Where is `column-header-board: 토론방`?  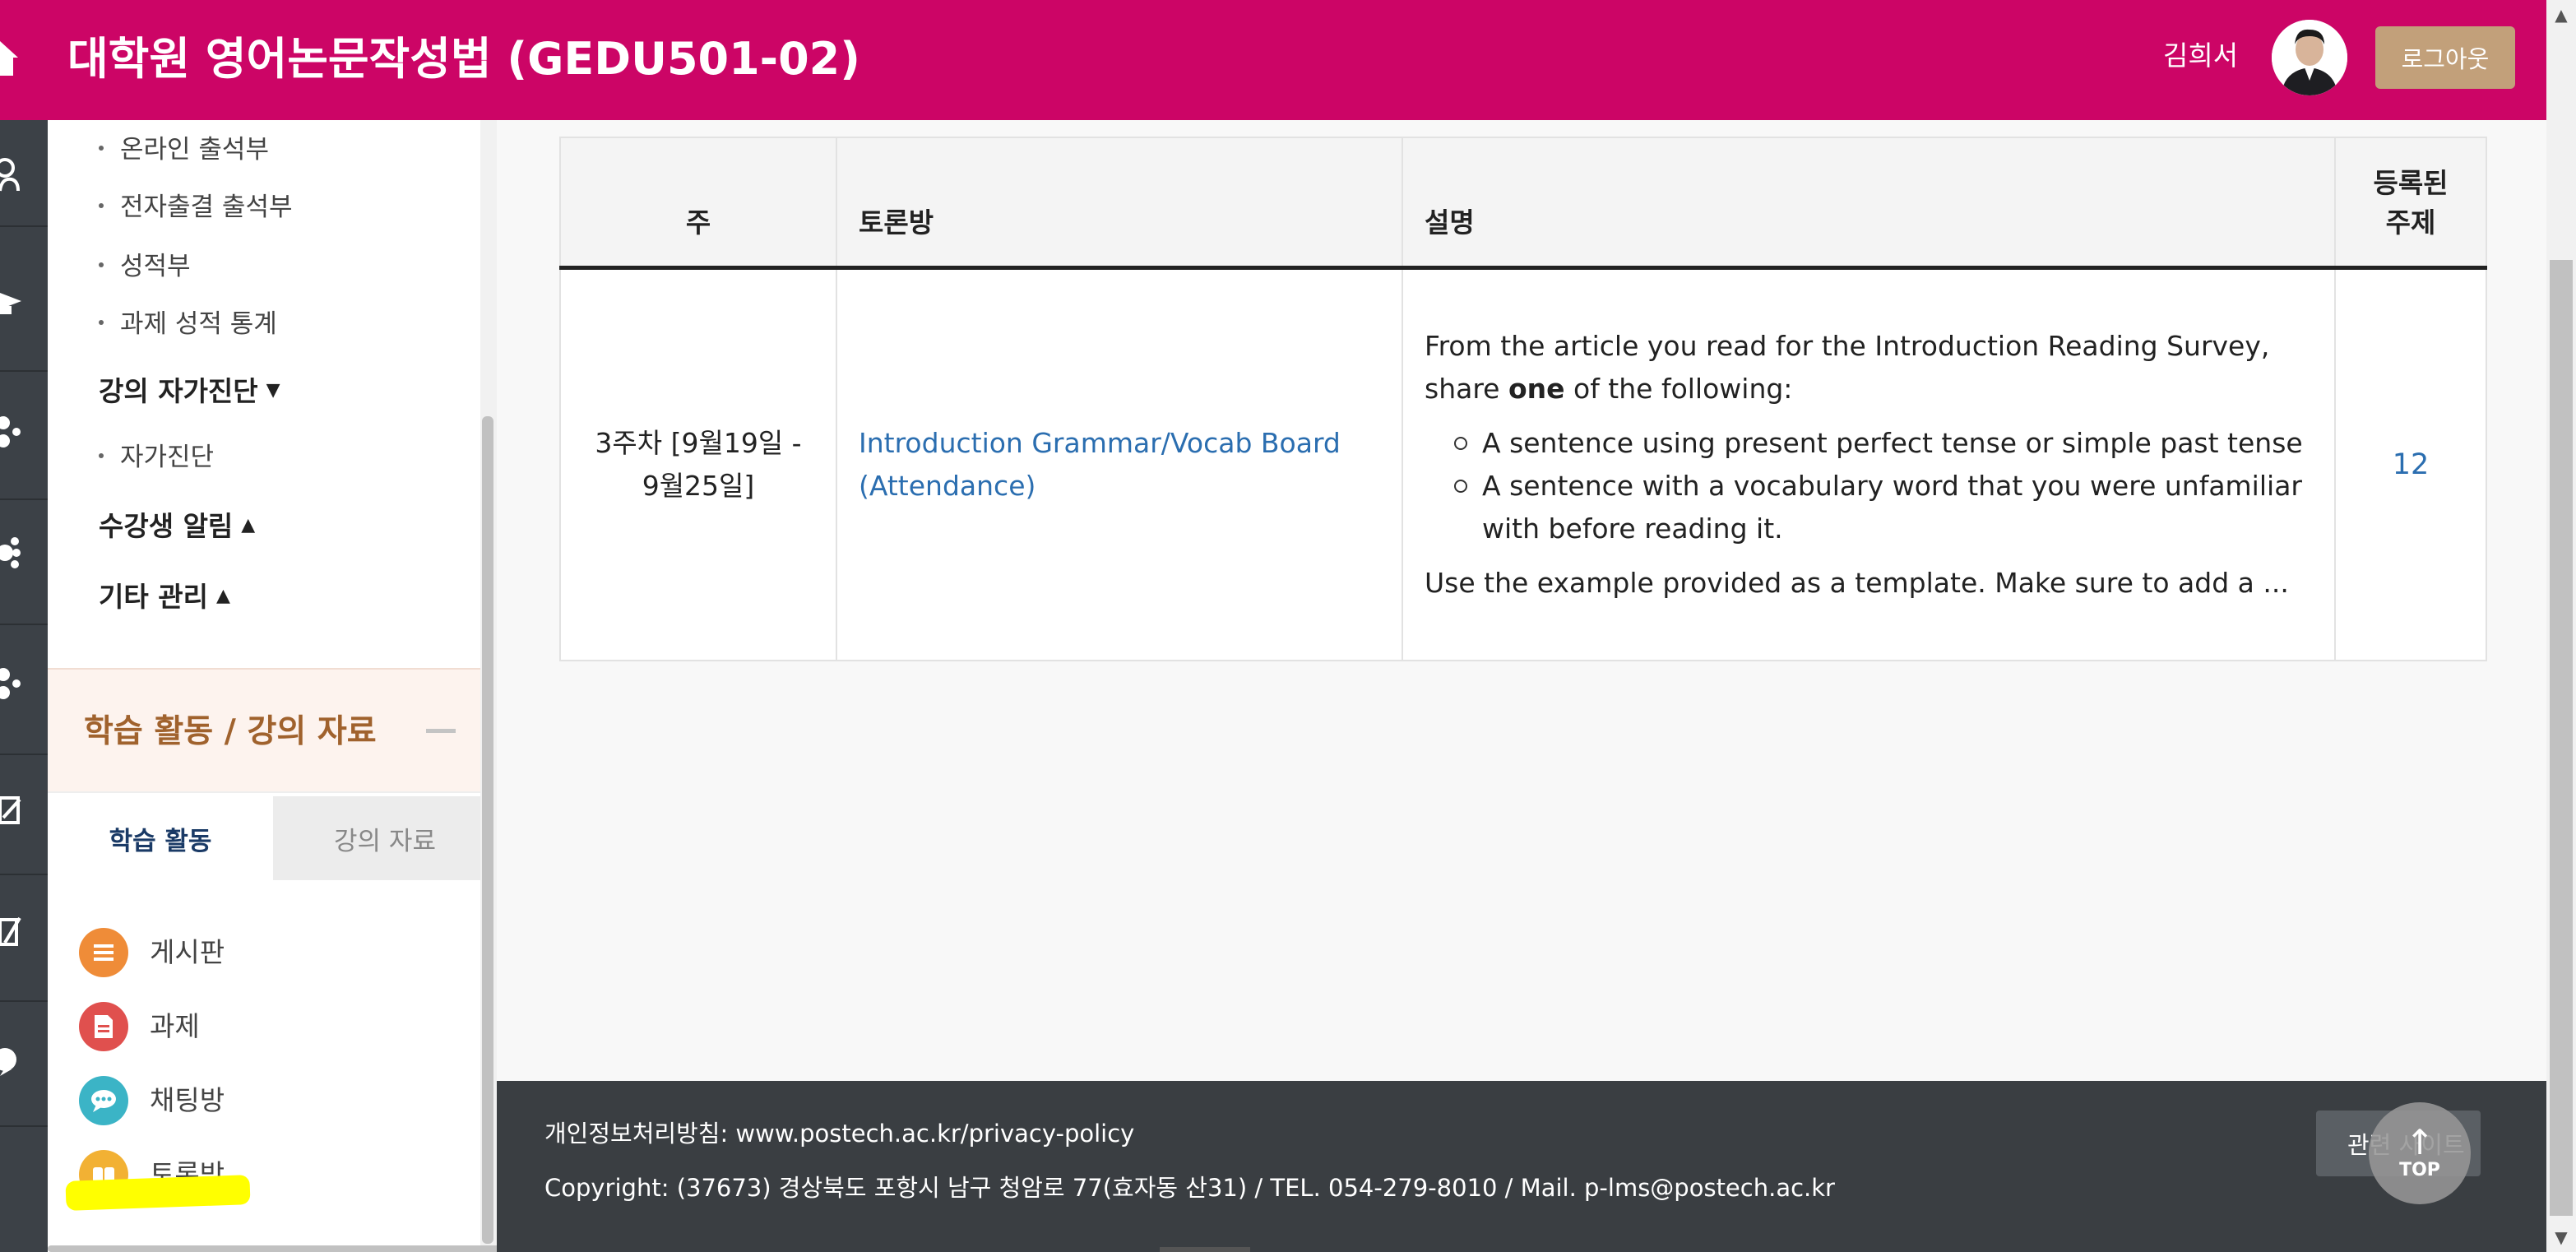
column-header-board: 토론방 is located at coordinates (1120, 203).